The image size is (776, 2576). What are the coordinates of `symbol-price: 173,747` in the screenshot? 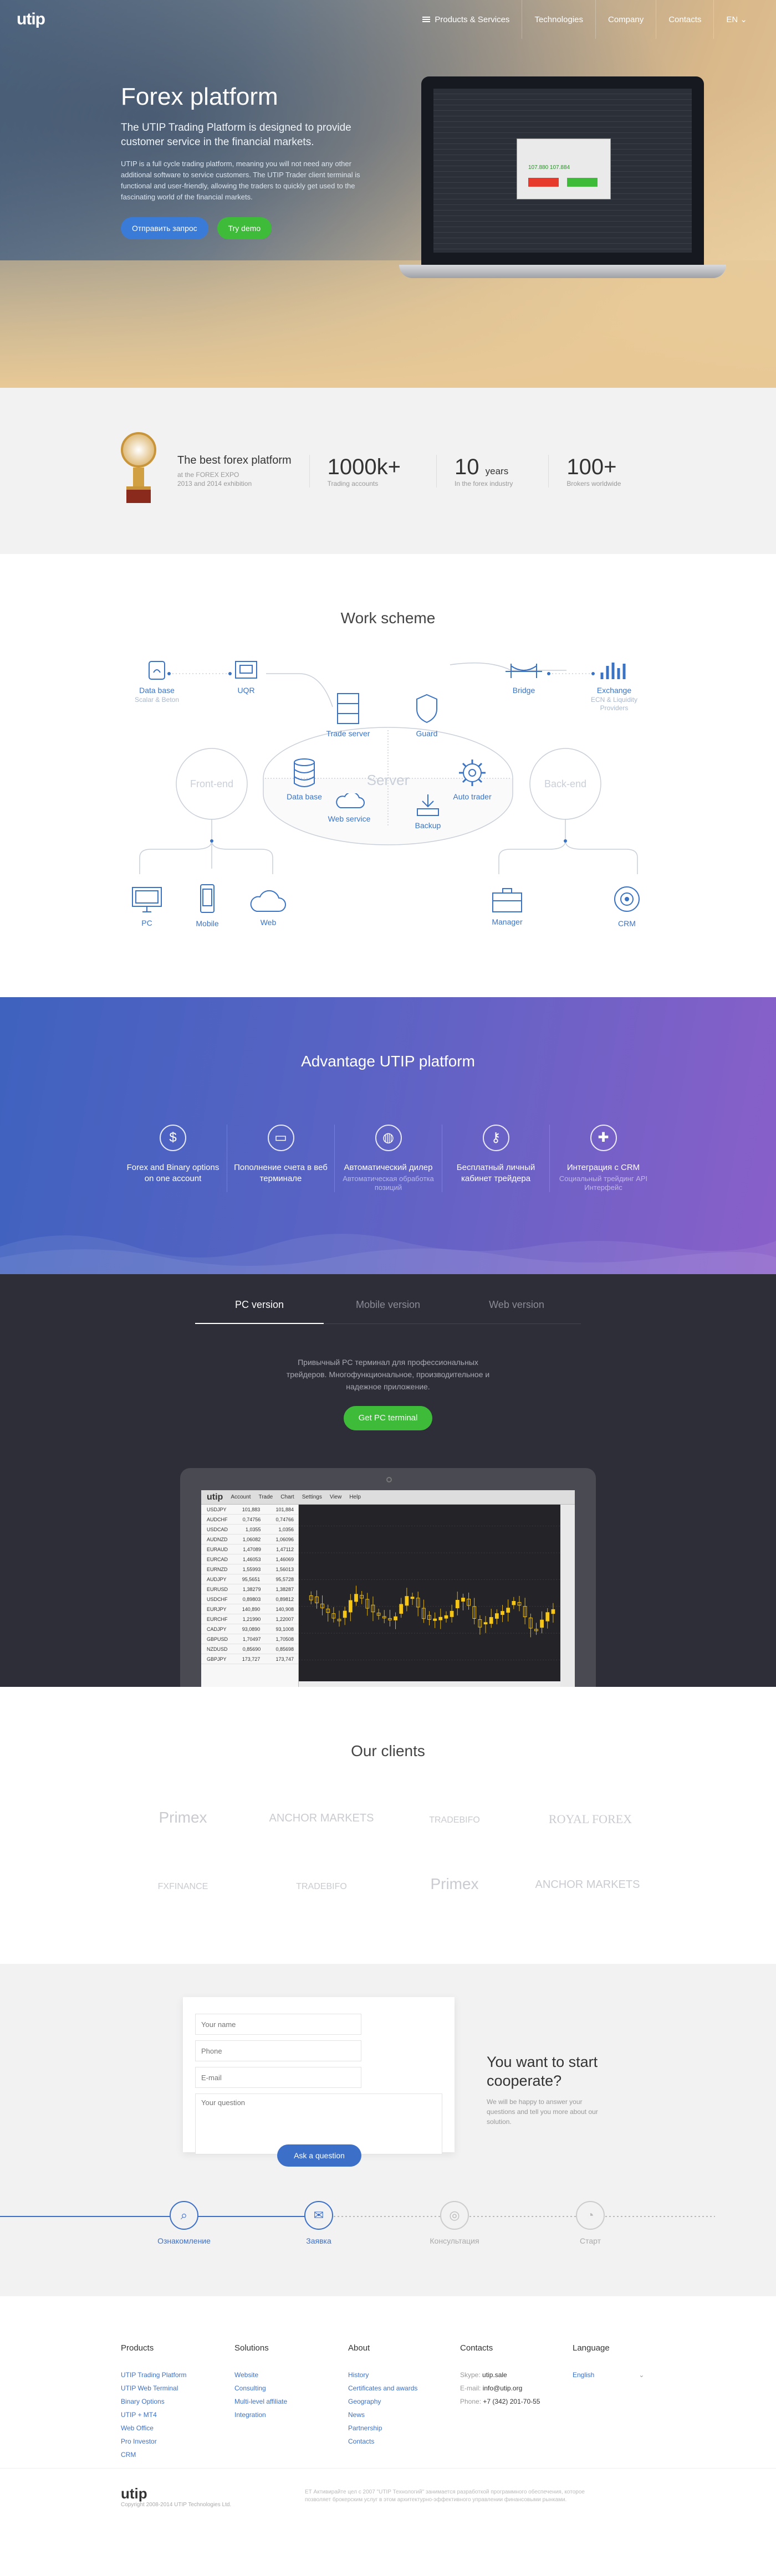 It's located at (284, 1659).